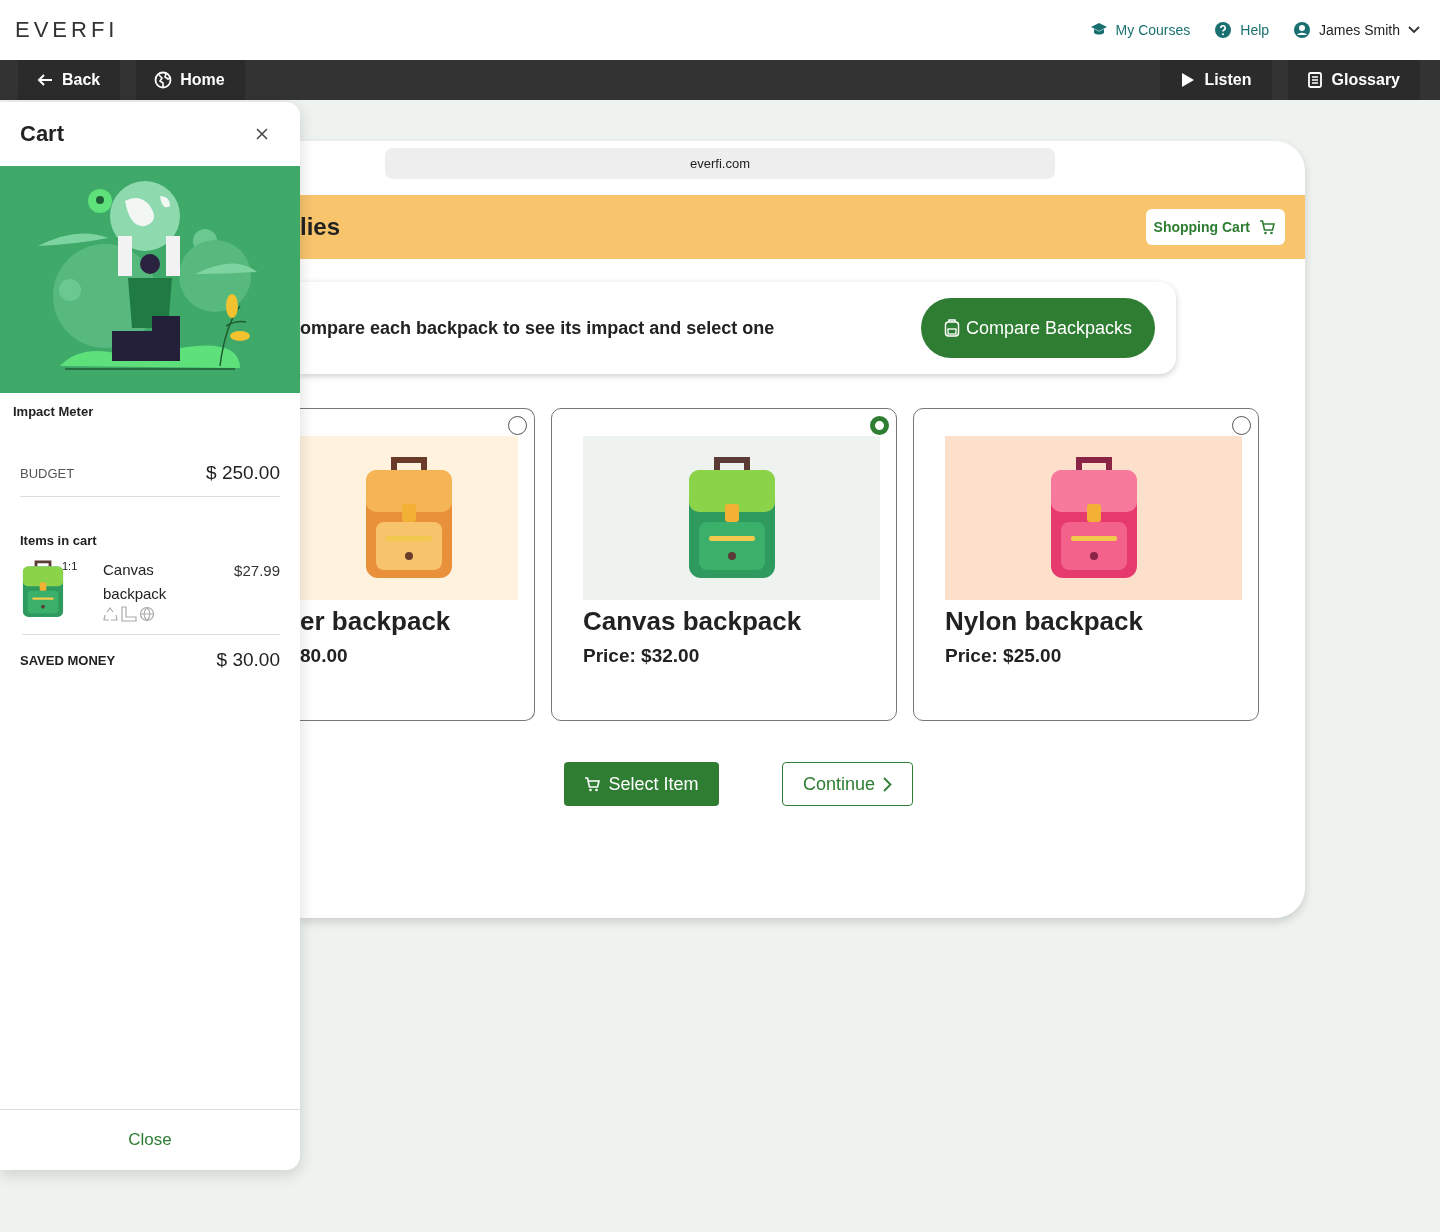  Describe the element at coordinates (70, 567) in the screenshot. I see `quantity-label: 1:1` at that location.